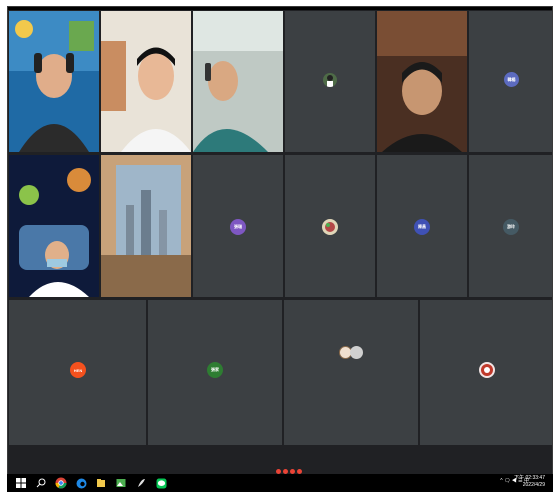 The image size is (555, 501). I want to click on chrome-icon, so click(61, 483).